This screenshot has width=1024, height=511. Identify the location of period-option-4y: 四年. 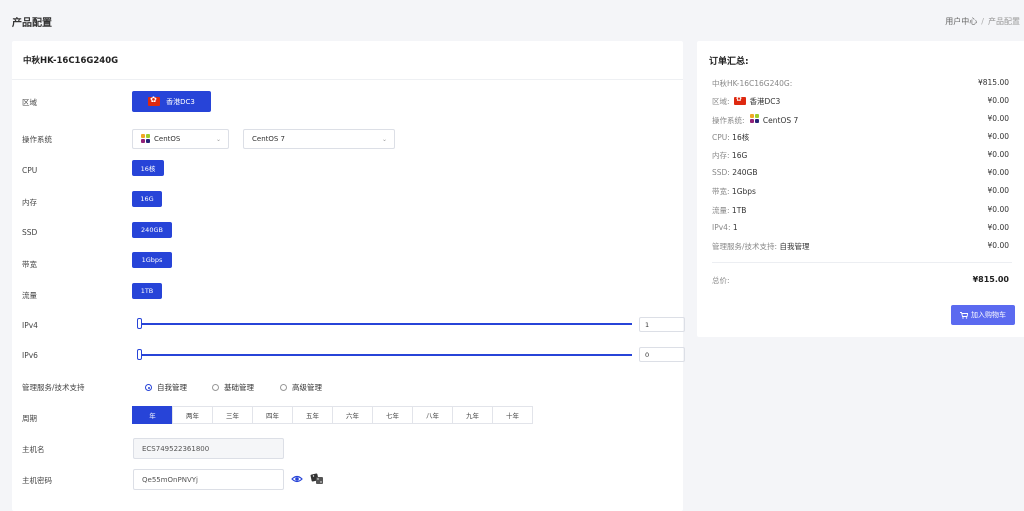
(272, 415).